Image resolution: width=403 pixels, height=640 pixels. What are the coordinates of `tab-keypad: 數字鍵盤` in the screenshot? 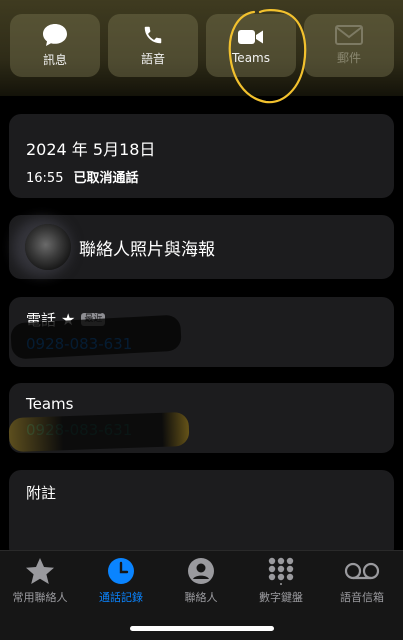 It's located at (281, 583).